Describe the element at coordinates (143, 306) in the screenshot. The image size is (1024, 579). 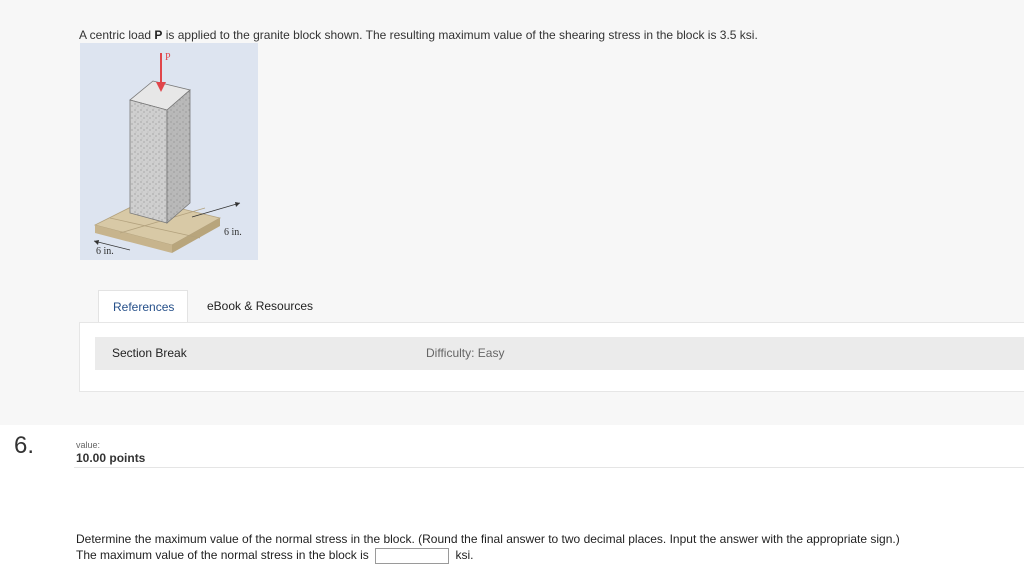
I see `tab-references: References` at that location.